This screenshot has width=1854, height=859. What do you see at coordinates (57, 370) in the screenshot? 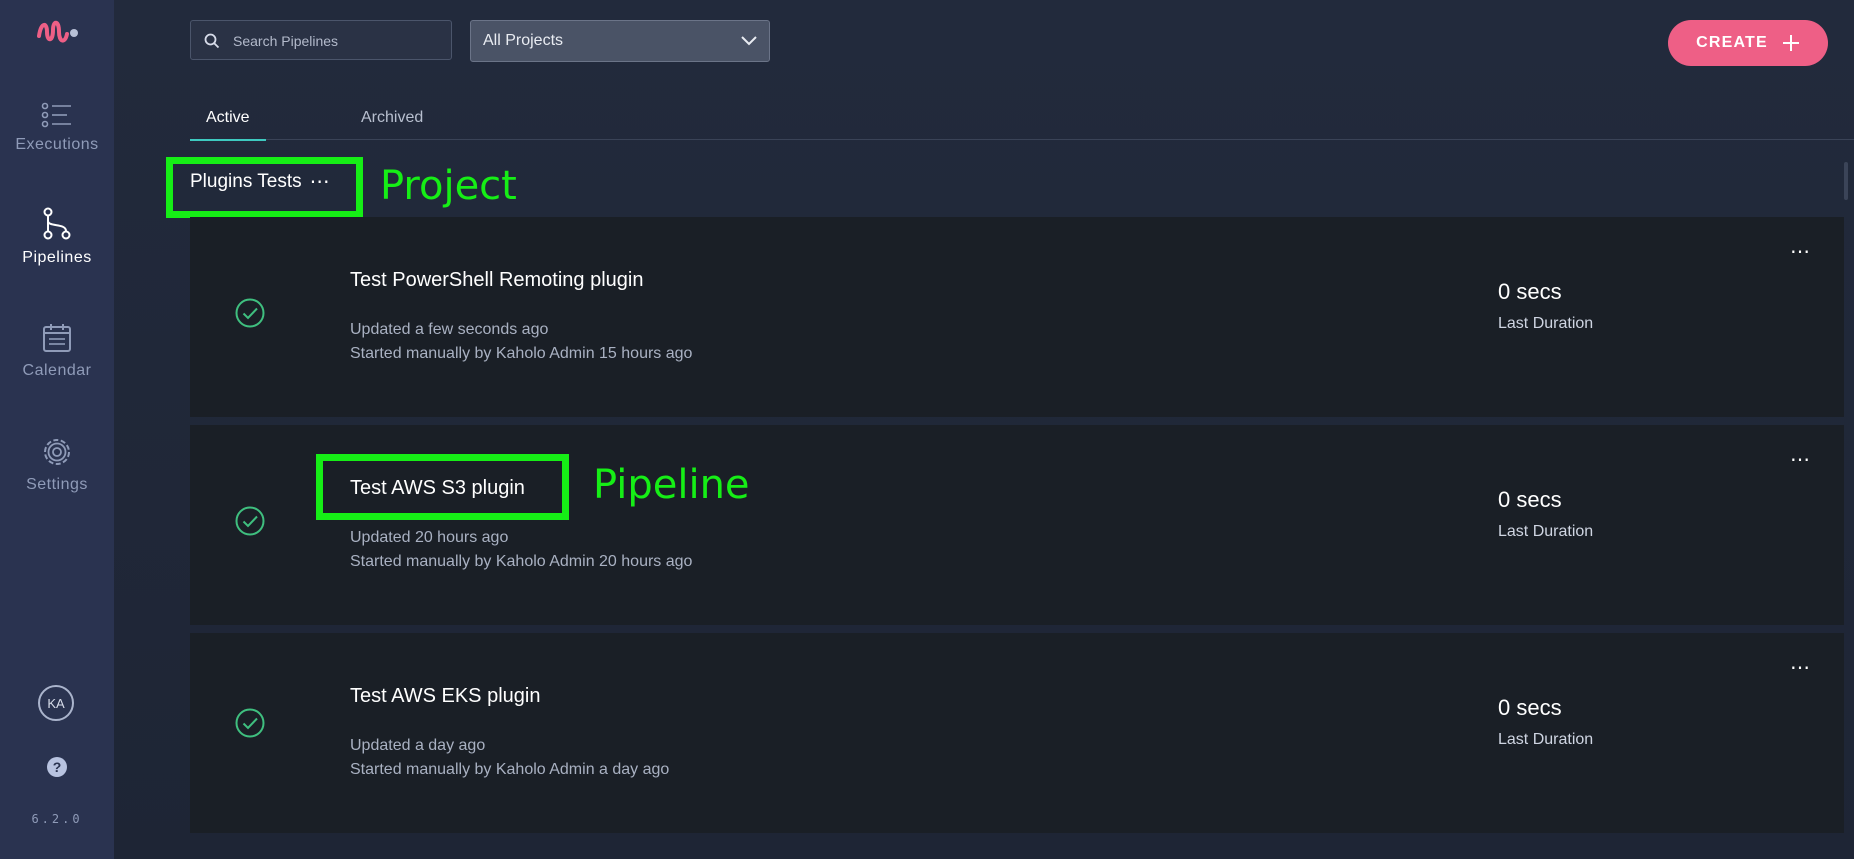
I see `sidebar-item-label: Calendar` at bounding box center [57, 370].